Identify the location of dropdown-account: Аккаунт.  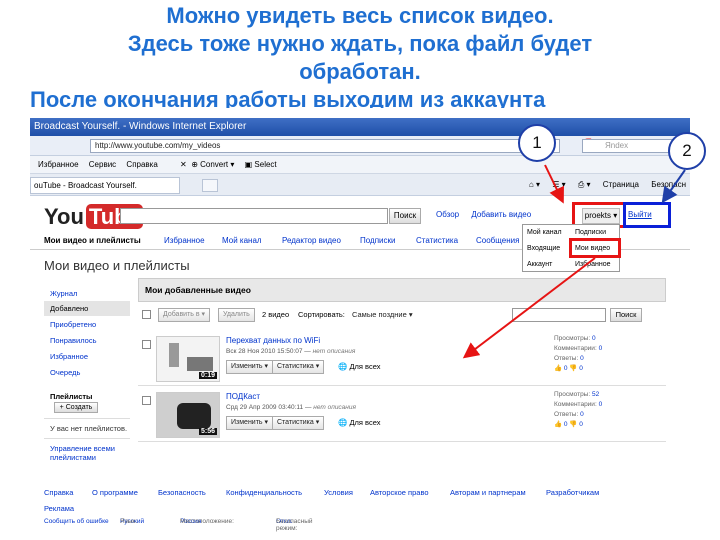
(539, 264).